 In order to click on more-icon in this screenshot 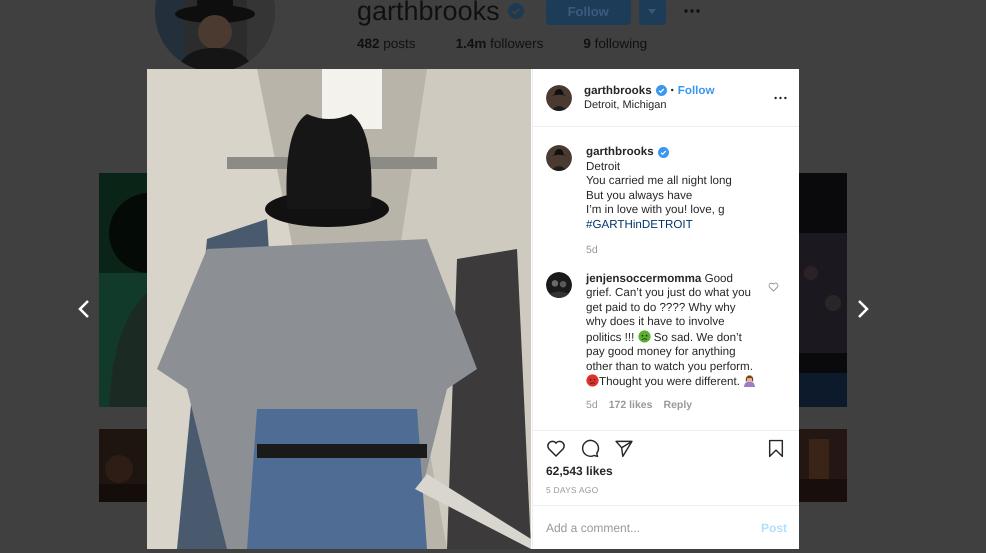, I will do `click(780, 98)`.